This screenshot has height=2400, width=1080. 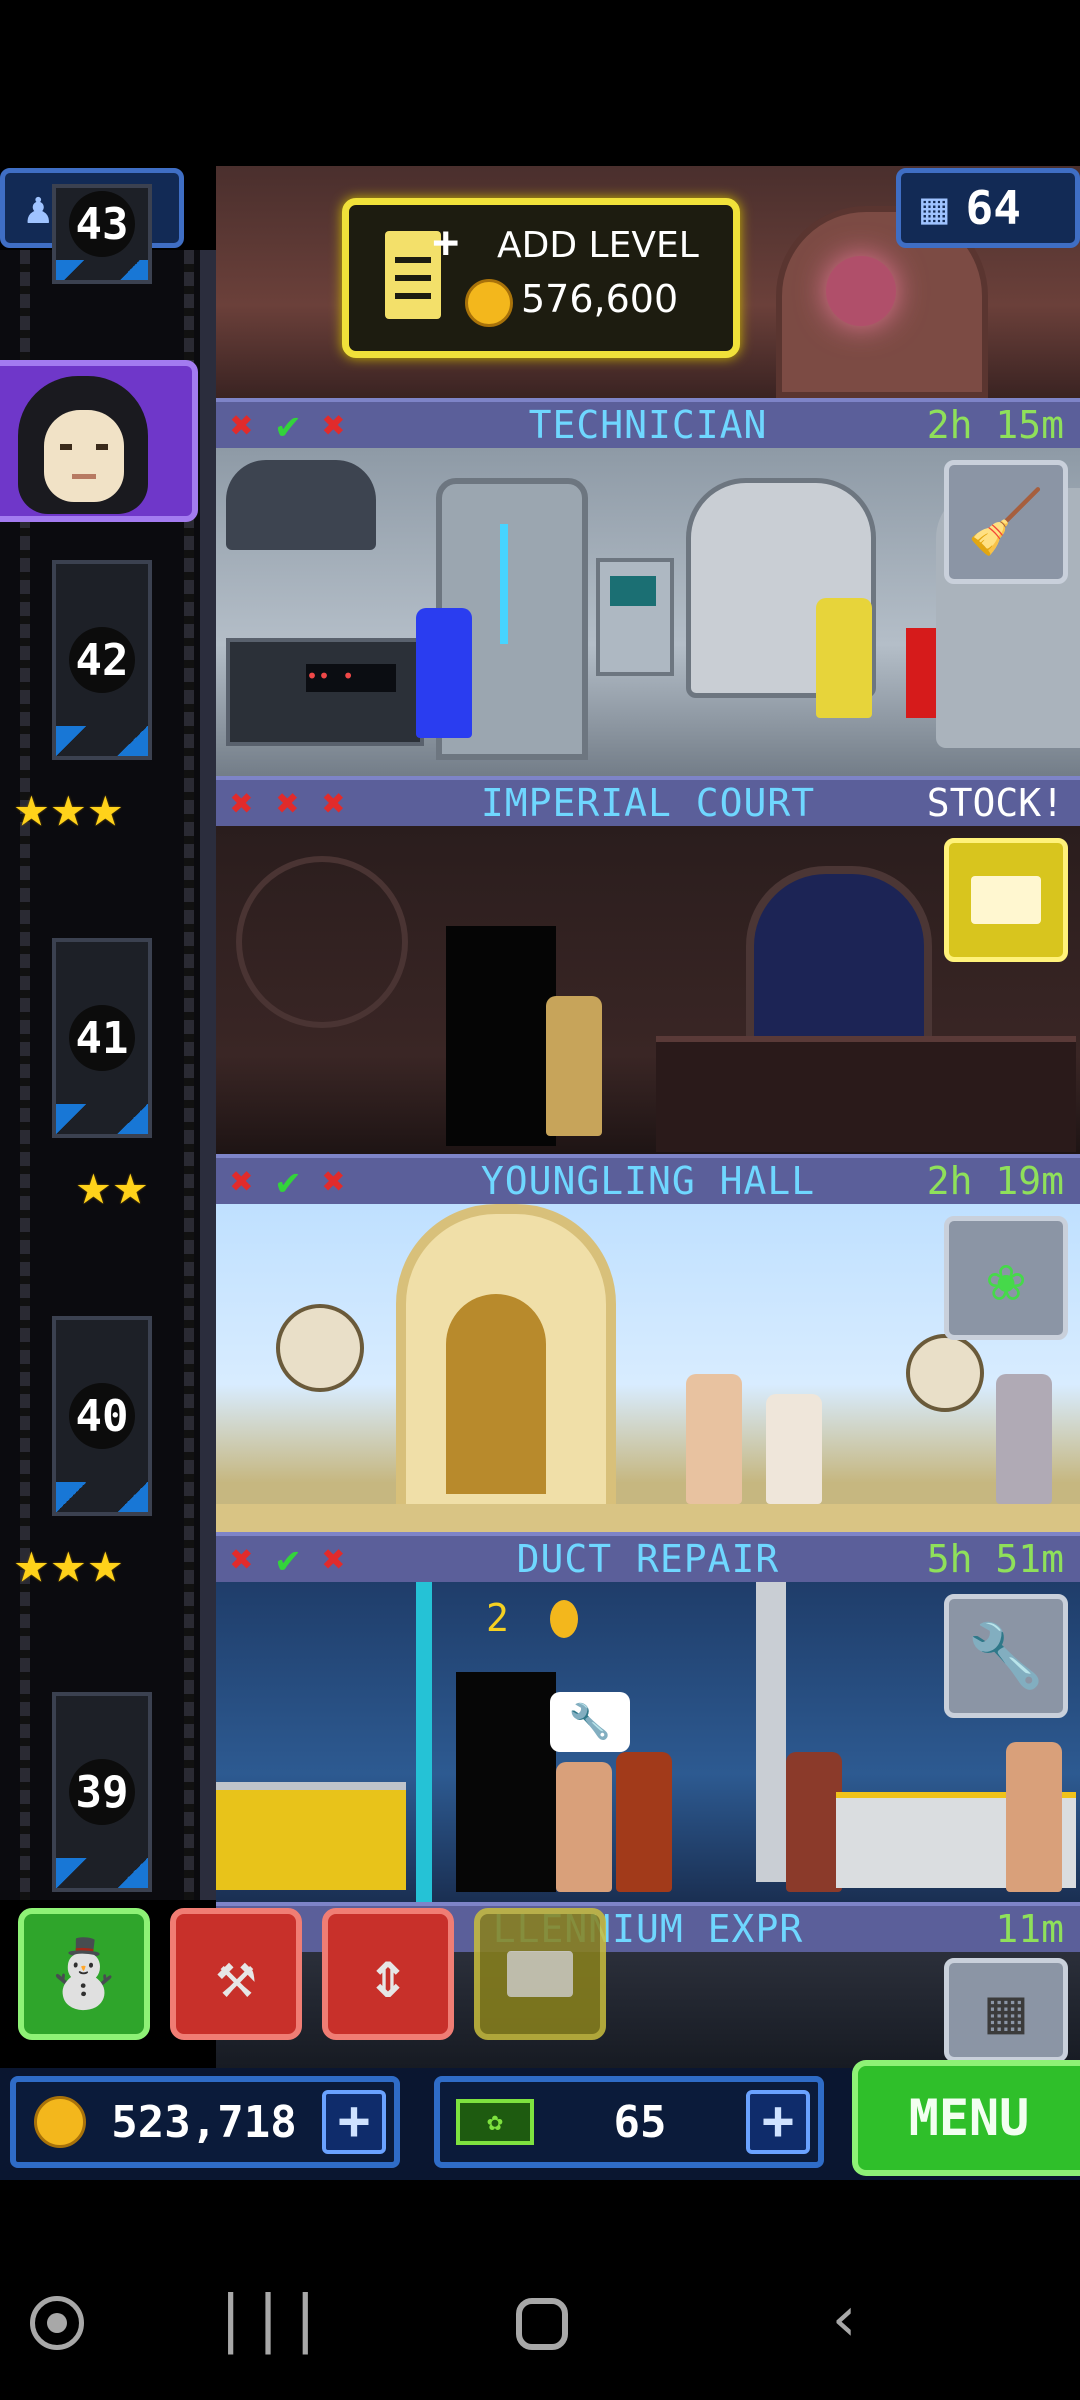 I want to click on resident-mechanic, so click(x=584, y=1827).